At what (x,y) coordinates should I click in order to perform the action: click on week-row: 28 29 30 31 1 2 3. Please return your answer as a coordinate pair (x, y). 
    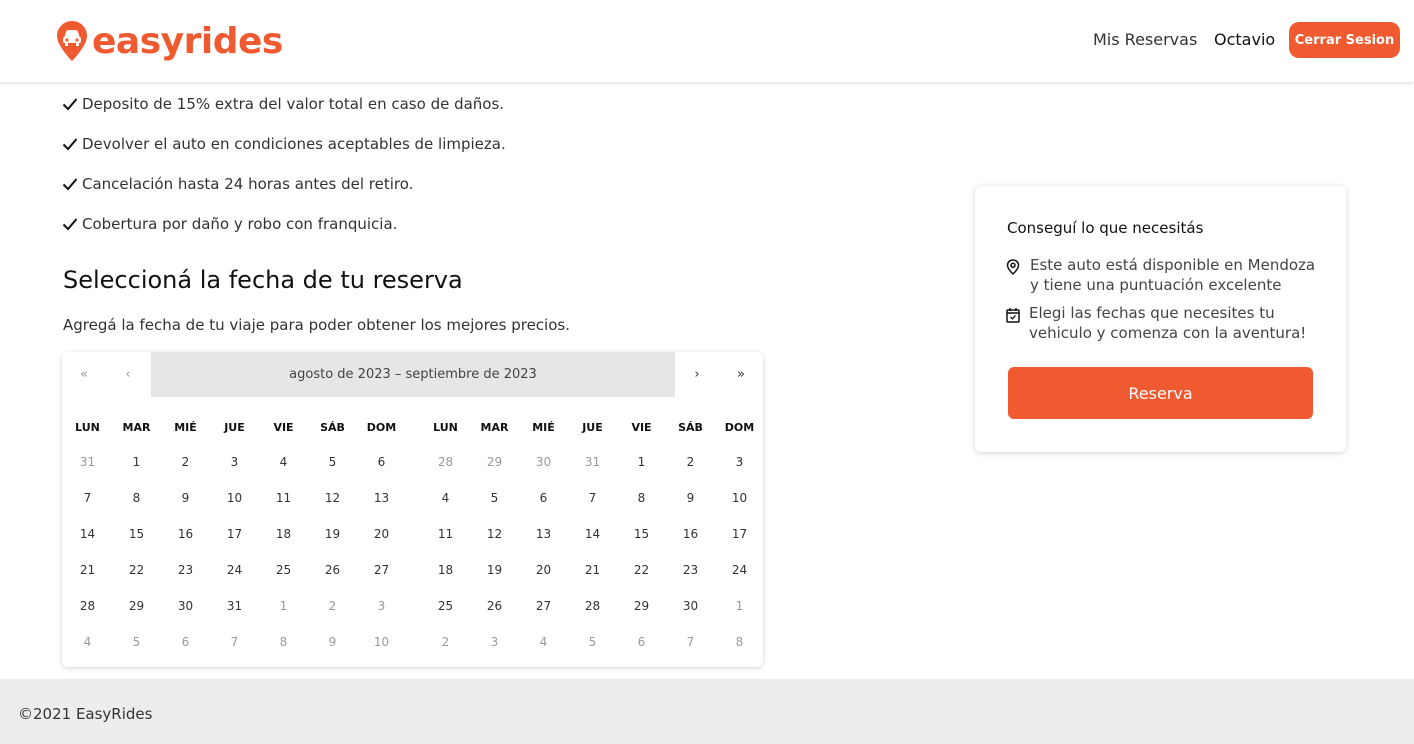
    Looking at the image, I should click on (592, 462).